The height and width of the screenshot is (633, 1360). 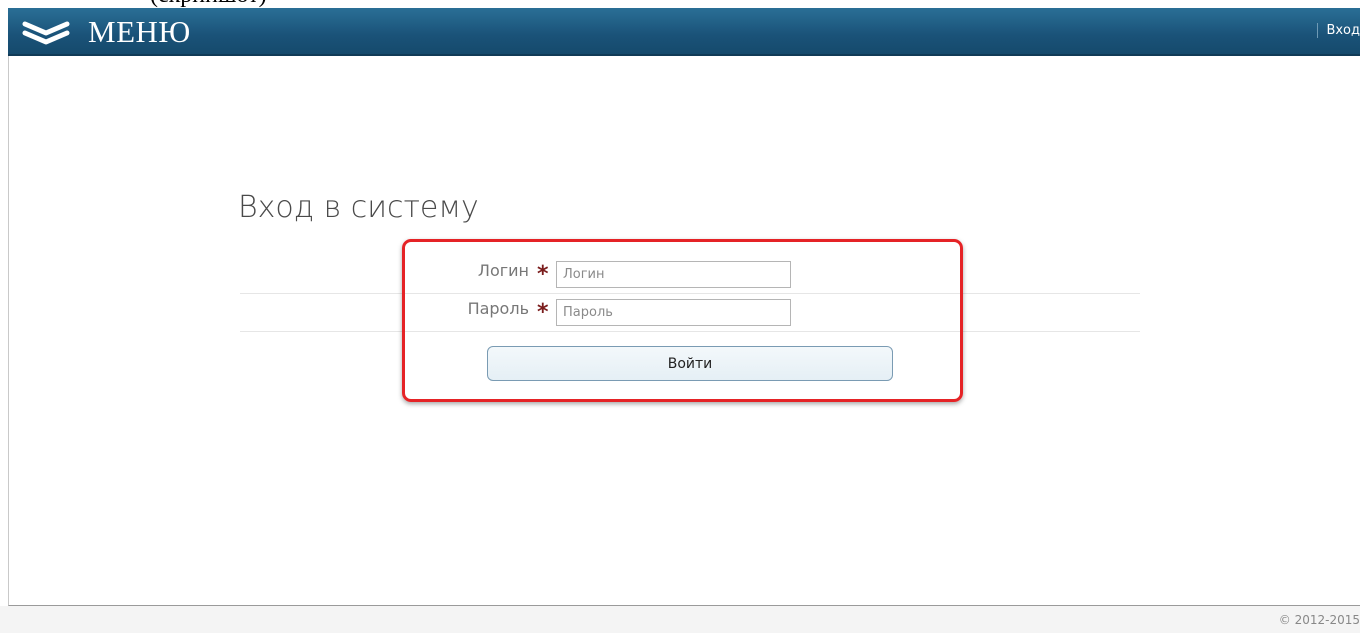 I want to click on submit-button: Войти, so click(x=690, y=363).